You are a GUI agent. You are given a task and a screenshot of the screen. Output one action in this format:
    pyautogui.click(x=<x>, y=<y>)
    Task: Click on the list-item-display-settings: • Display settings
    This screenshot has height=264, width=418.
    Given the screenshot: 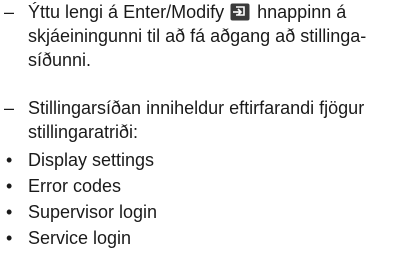 What is the action you would take?
    pyautogui.click(x=209, y=160)
    